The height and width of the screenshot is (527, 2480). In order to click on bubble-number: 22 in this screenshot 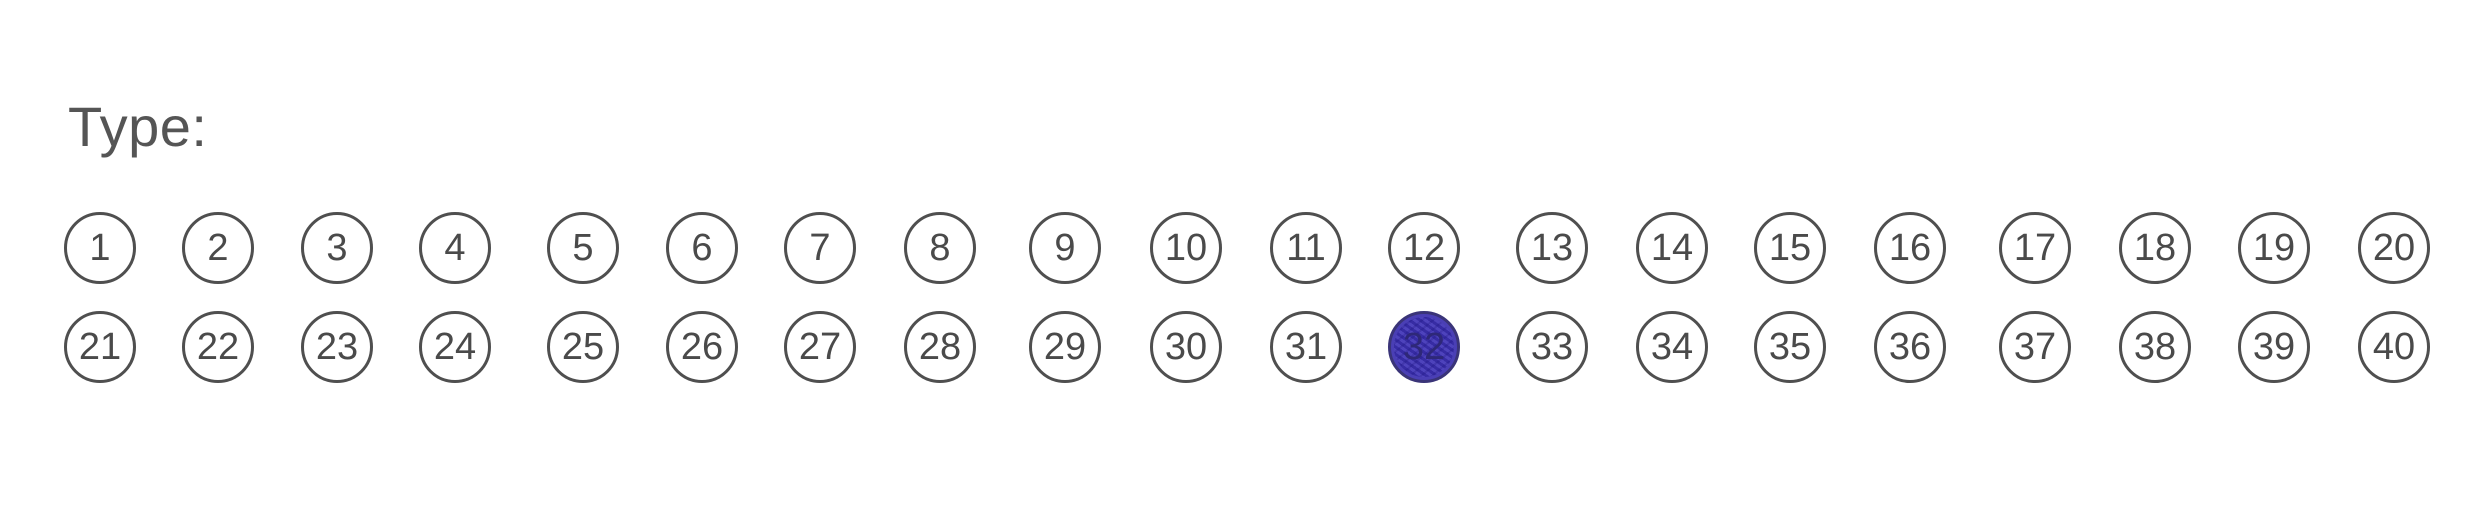, I will do `click(218, 346)`.